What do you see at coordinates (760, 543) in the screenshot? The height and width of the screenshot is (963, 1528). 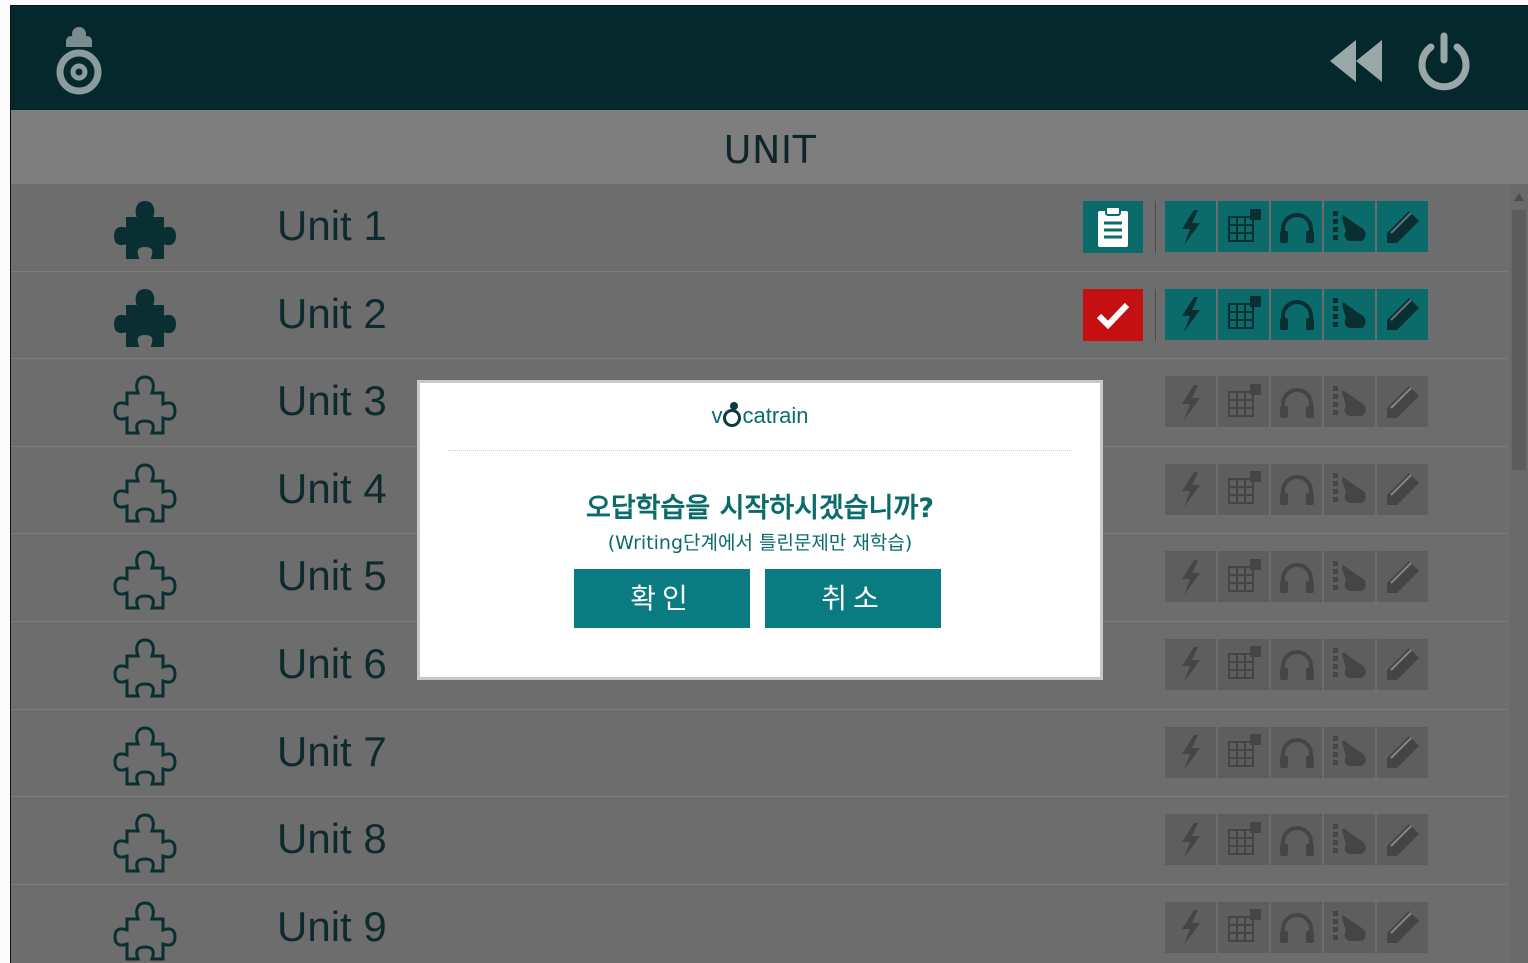 I see `dialog-note: (Writing단계에서 틀린문제만 재학습)` at bounding box center [760, 543].